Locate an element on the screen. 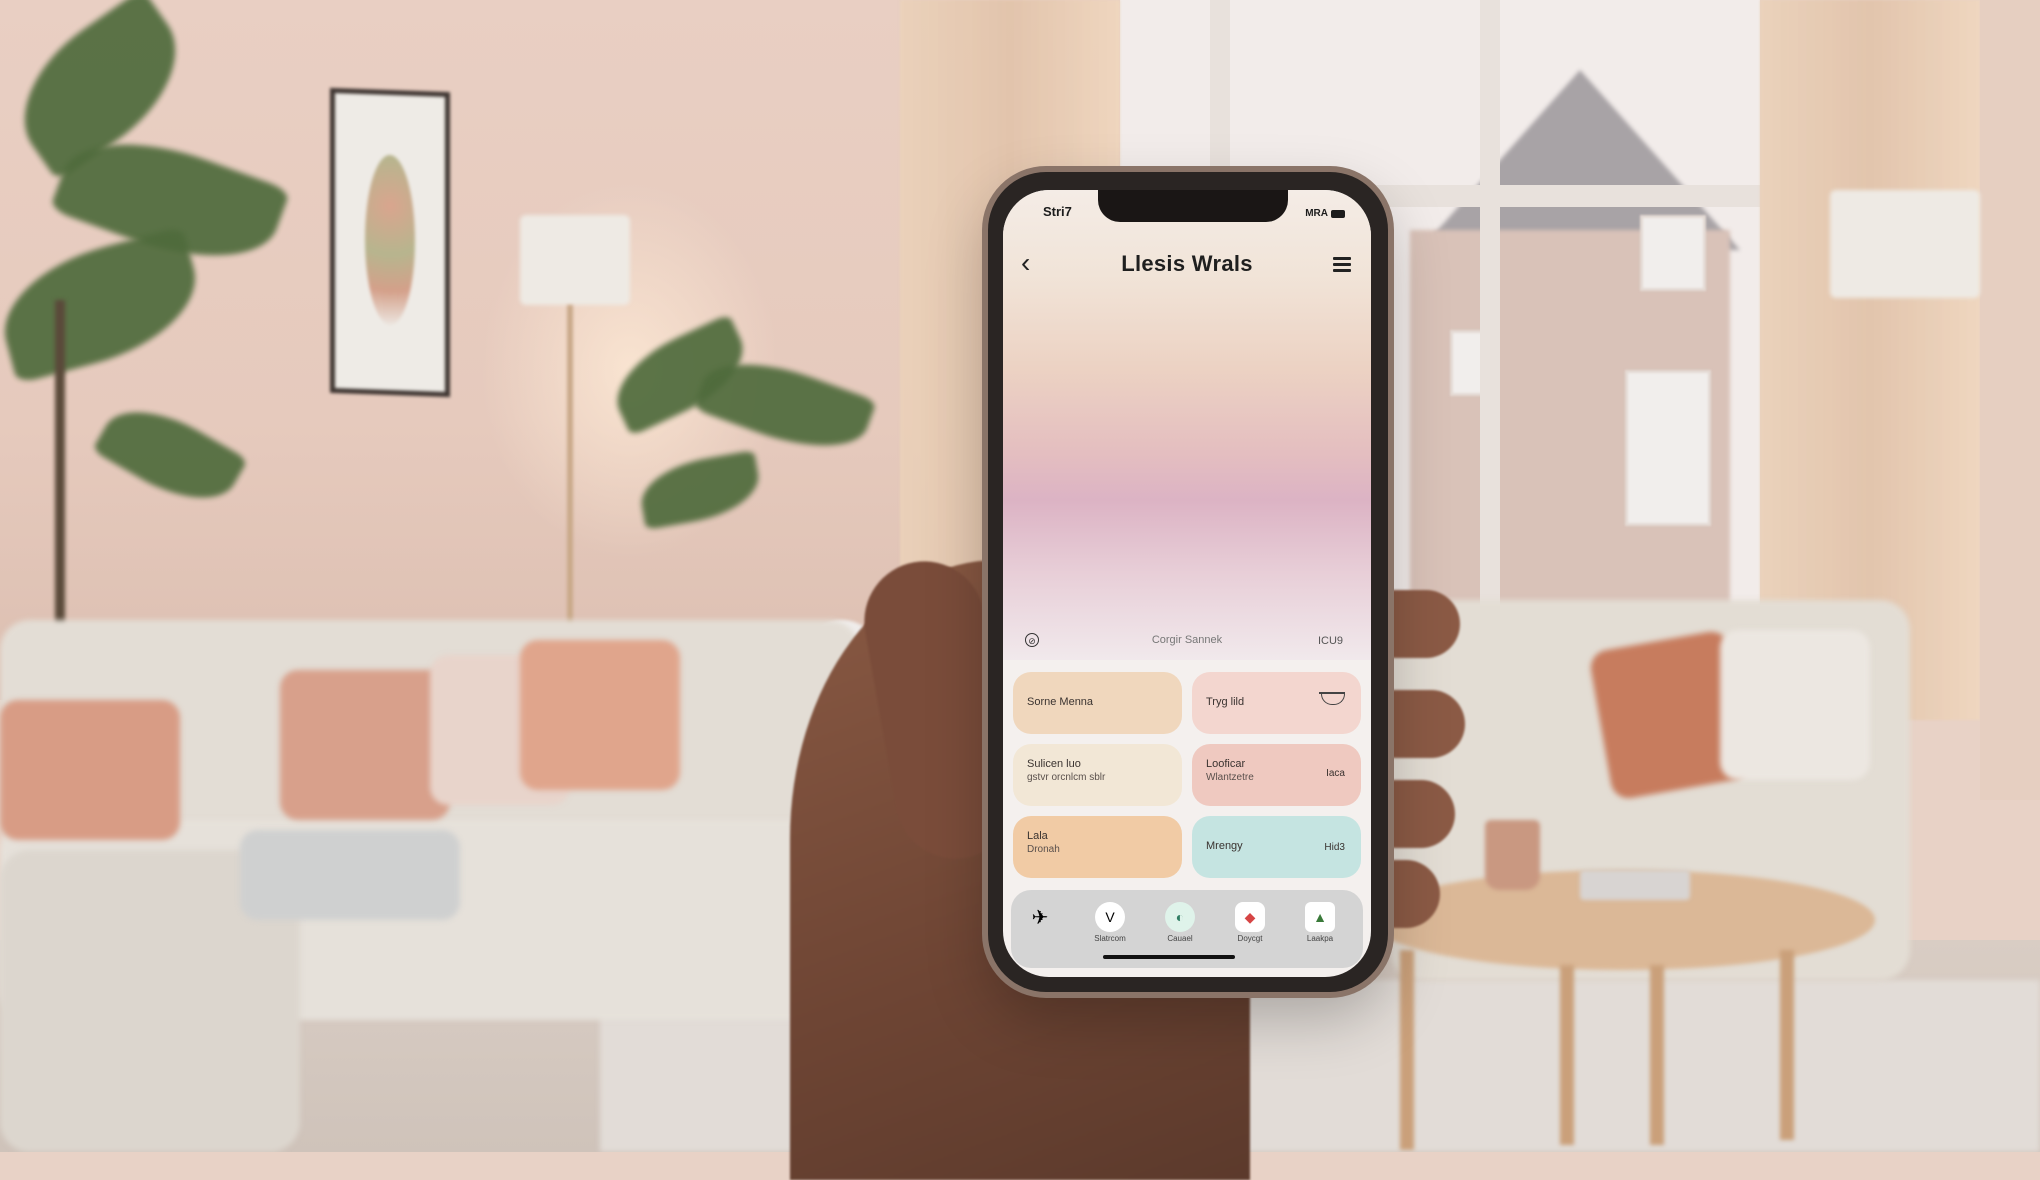 The width and height of the screenshot is (2040, 1180). info-row: ⊘ Corgir Sannek ICU9 is located at coordinates (1187, 642).